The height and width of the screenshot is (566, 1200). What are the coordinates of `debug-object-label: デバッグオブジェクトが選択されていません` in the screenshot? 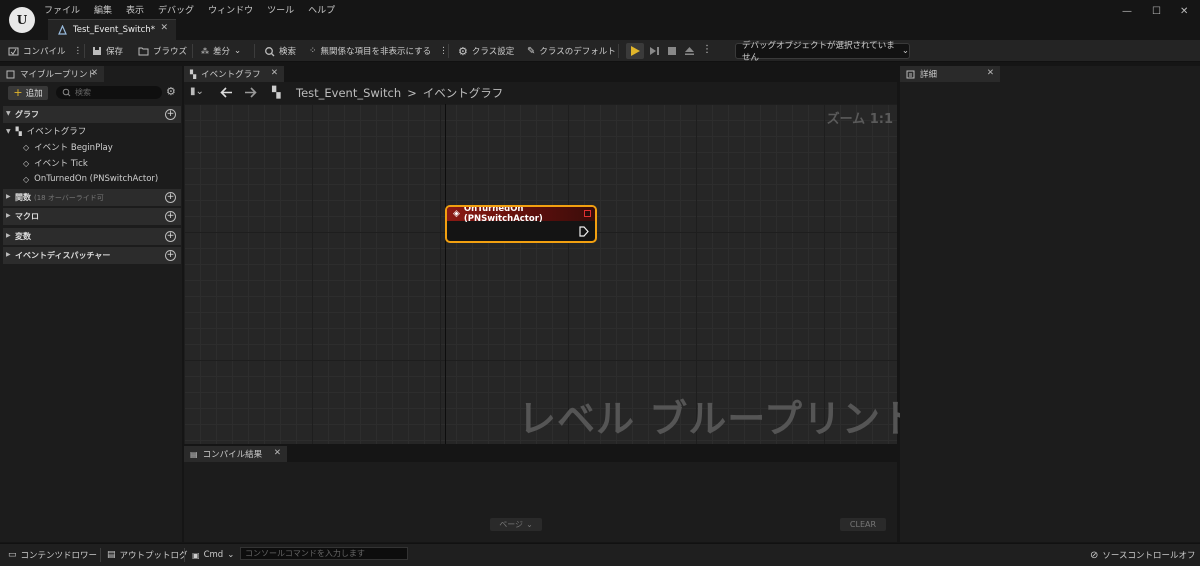 It's located at (818, 52).